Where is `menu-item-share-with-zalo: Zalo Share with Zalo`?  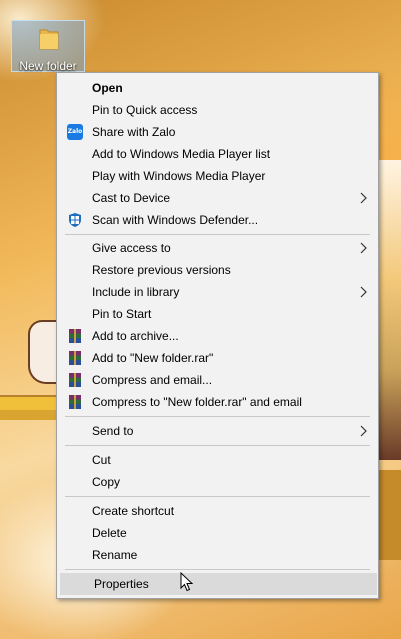
menu-item-share-with-zalo: Zalo Share with Zalo is located at coordinates (217, 132).